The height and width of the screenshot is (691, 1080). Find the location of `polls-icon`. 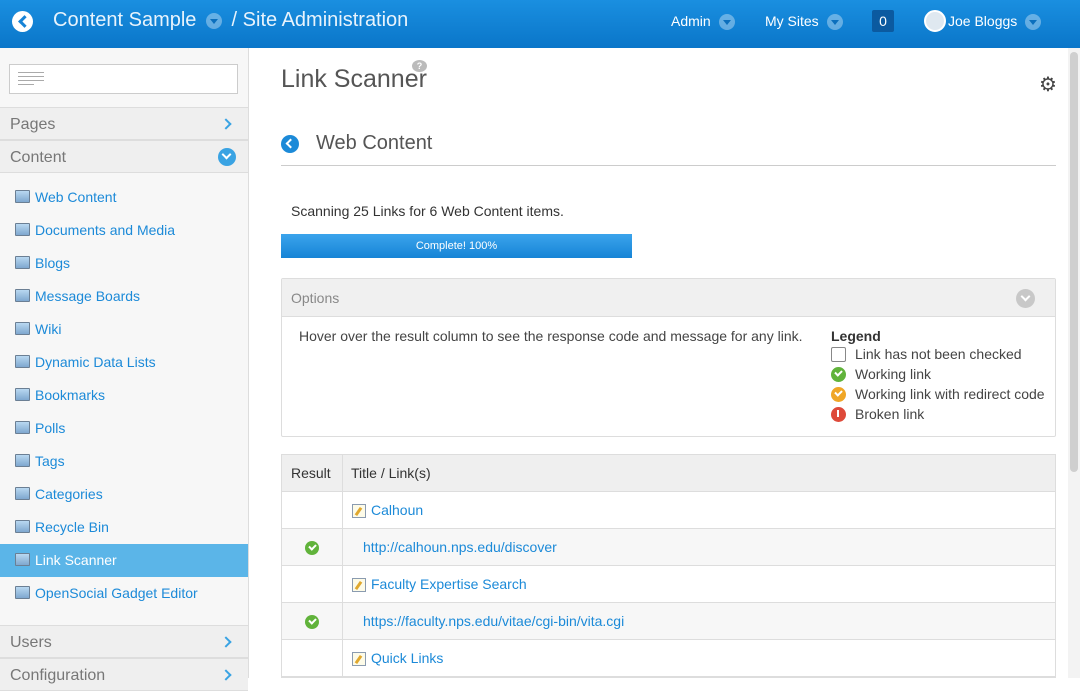

polls-icon is located at coordinates (22, 427).